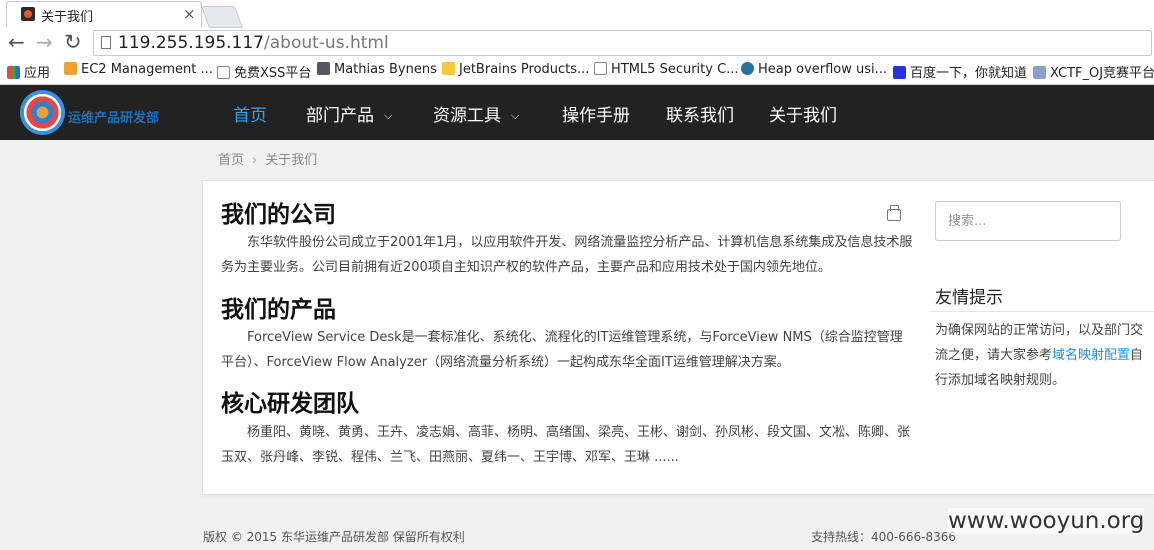 This screenshot has width=1154, height=550. Describe the element at coordinates (894, 213) in the screenshot. I see `print-icon` at that location.